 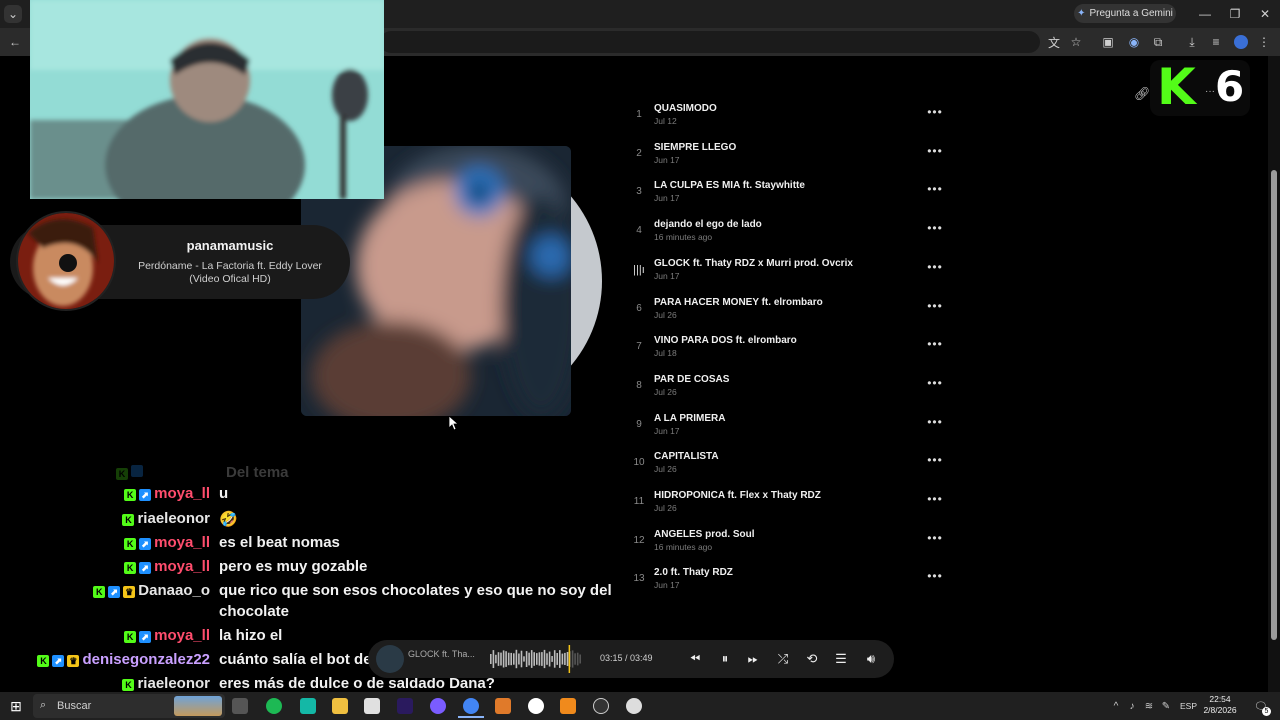 I want to click on track-row: 12 ANGELES prod. Soul 16 minutes ago •••, so click(x=790, y=548).